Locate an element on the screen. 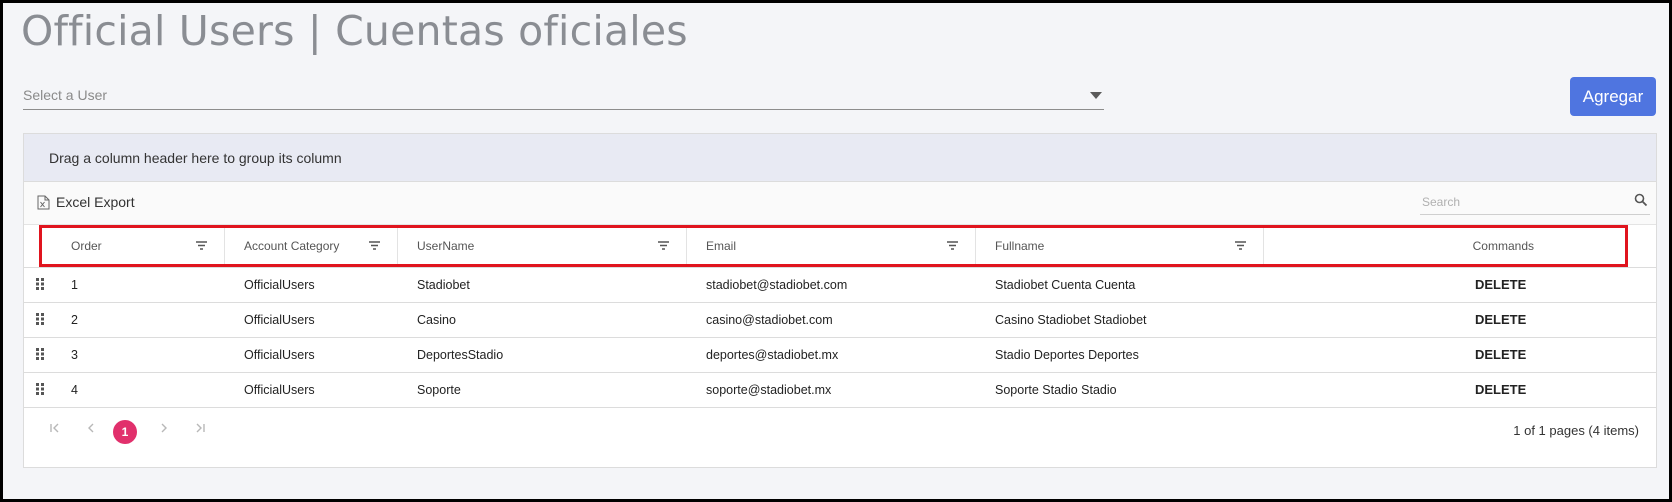 Image resolution: width=1672 pixels, height=502 pixels. cell-email: deportes@stadiobet.mx is located at coordinates (772, 355).